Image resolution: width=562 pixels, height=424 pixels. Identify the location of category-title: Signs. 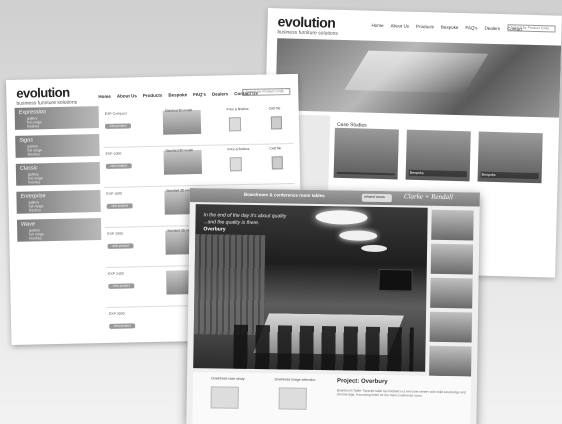
(26, 140).